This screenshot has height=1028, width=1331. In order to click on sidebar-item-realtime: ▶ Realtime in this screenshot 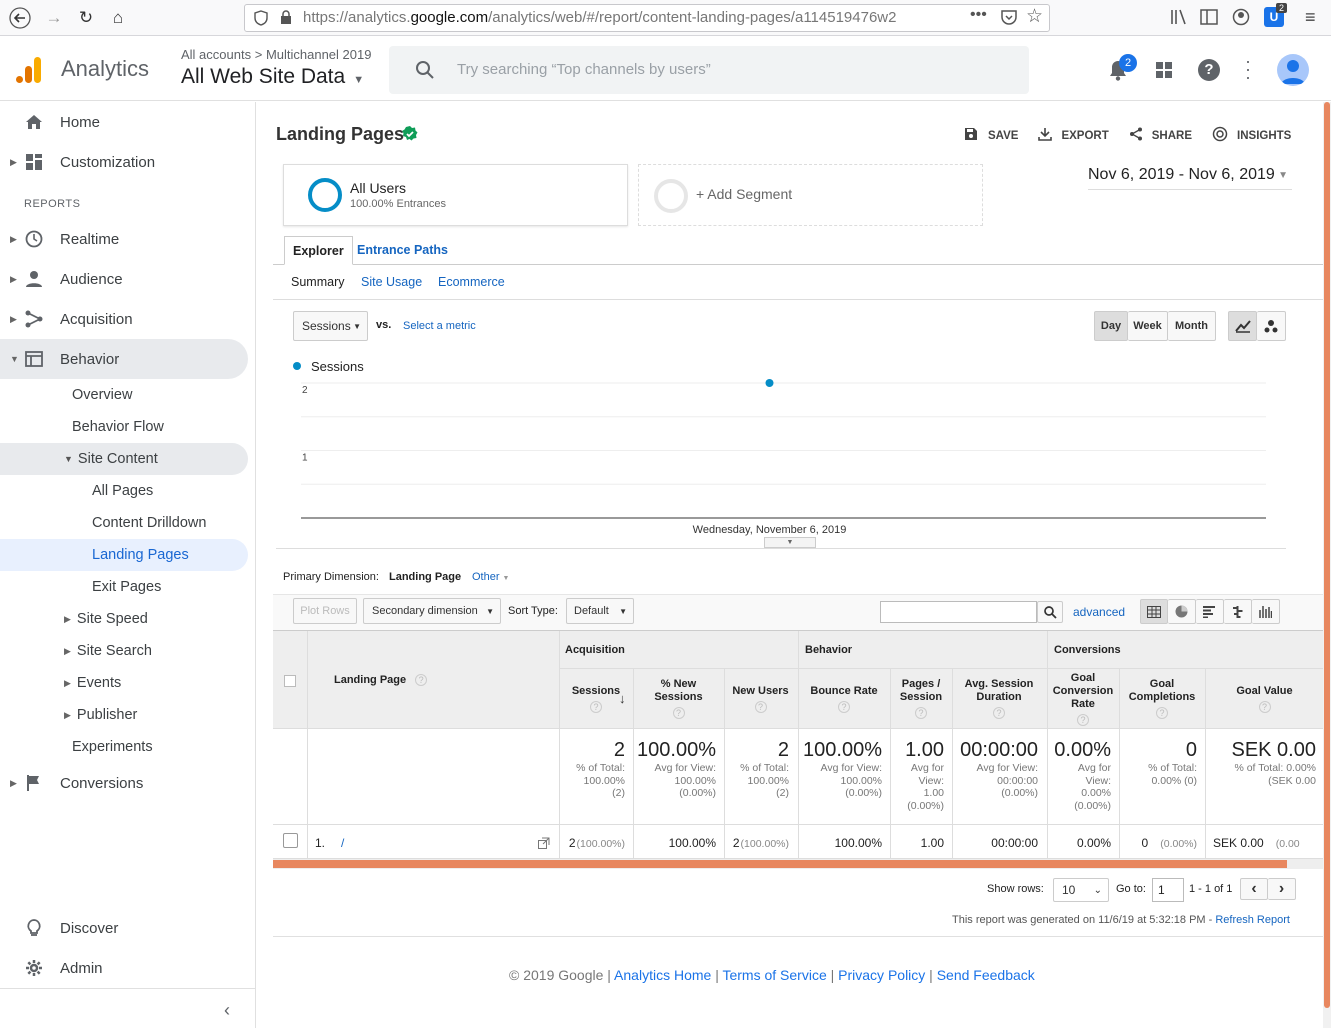, I will do `click(128, 239)`.